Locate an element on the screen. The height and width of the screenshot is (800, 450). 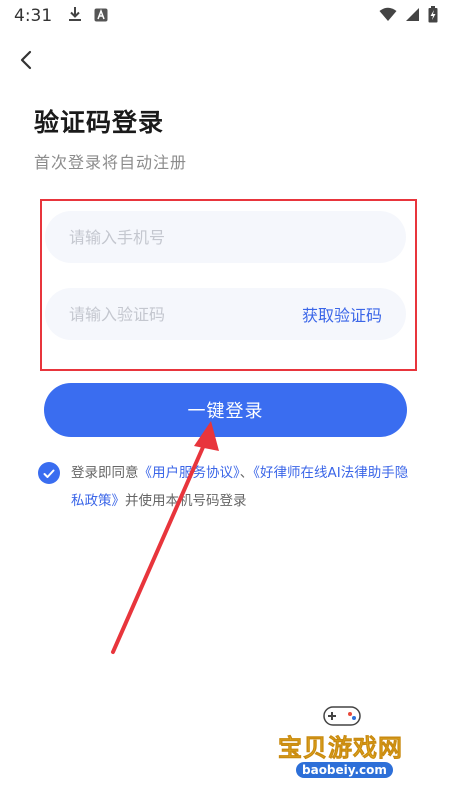
get-code-button: 获取验证码 is located at coordinates (342, 314).